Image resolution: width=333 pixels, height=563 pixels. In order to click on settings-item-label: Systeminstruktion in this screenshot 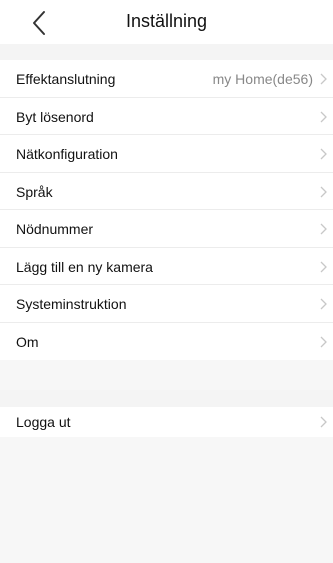, I will do `click(71, 304)`.